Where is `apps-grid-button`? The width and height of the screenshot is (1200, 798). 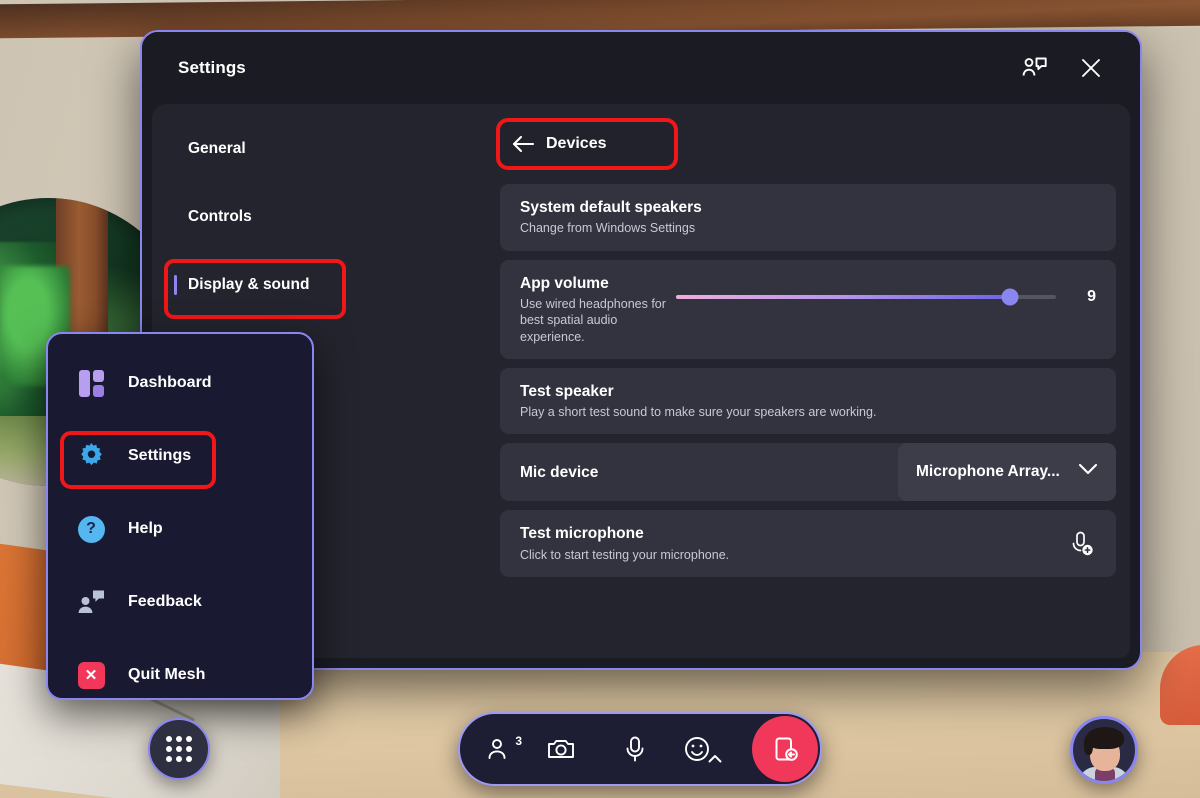 apps-grid-button is located at coordinates (179, 749).